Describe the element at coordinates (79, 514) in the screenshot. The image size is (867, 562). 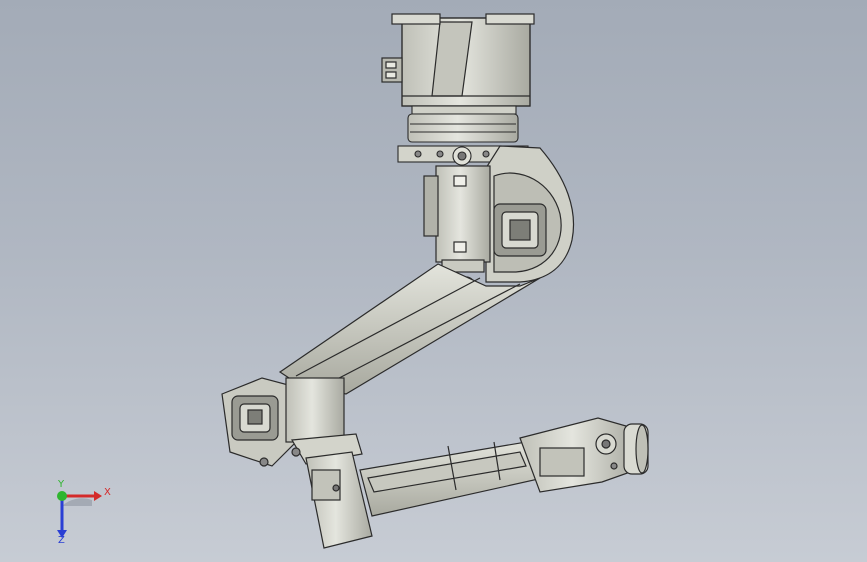
I see `axis-triad-graphic` at that location.